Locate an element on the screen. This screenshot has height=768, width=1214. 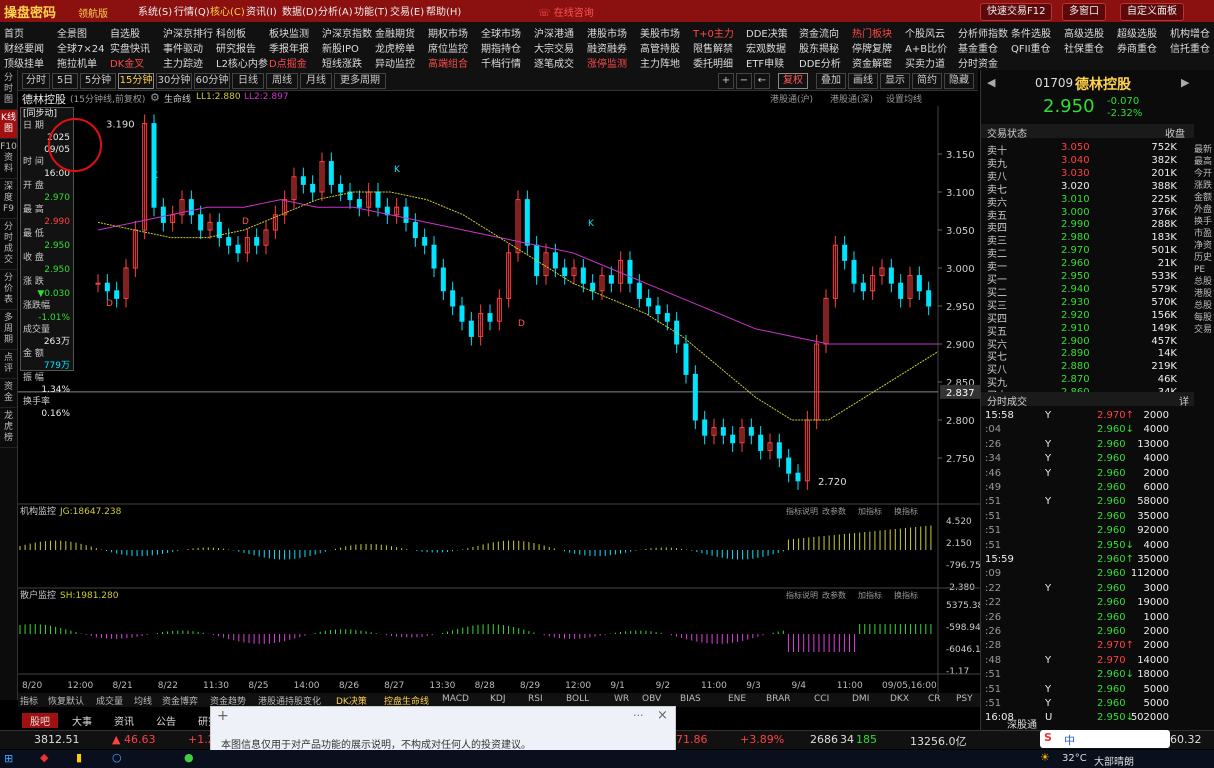
indicator-tab: DKX is located at coordinates (899, 699).